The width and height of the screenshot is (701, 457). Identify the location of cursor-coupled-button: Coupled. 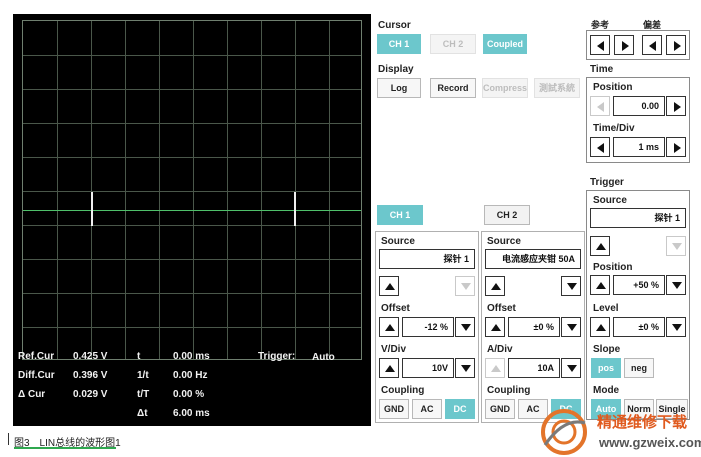
(505, 44).